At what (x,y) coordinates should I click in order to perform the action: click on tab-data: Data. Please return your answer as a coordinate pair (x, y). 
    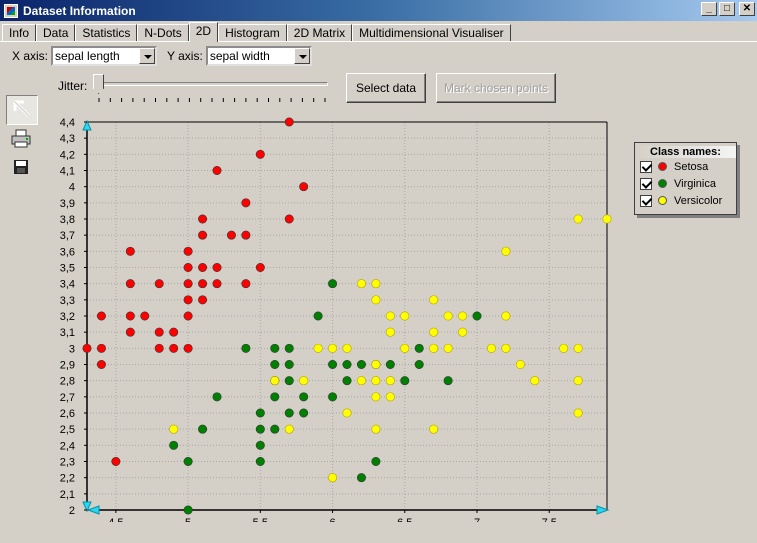
    Looking at the image, I should click on (56, 33).